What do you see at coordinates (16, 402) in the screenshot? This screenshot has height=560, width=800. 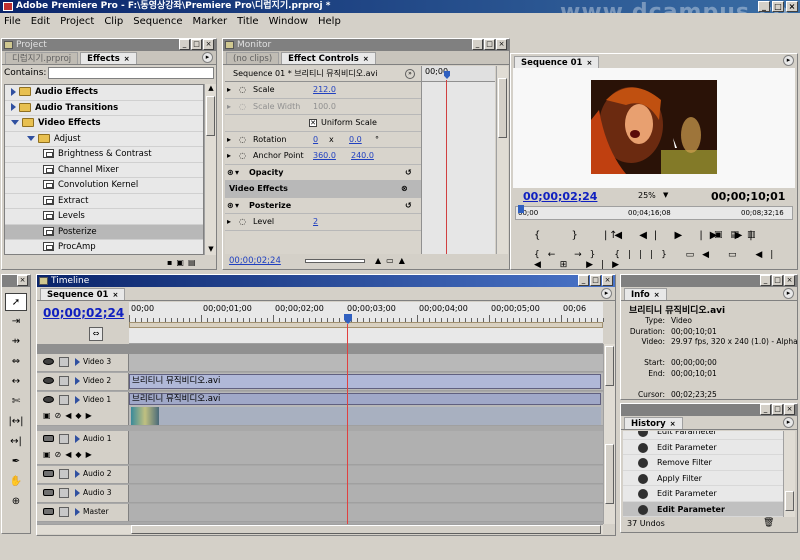 I see `razor-tool-icon: ✄` at bounding box center [16, 402].